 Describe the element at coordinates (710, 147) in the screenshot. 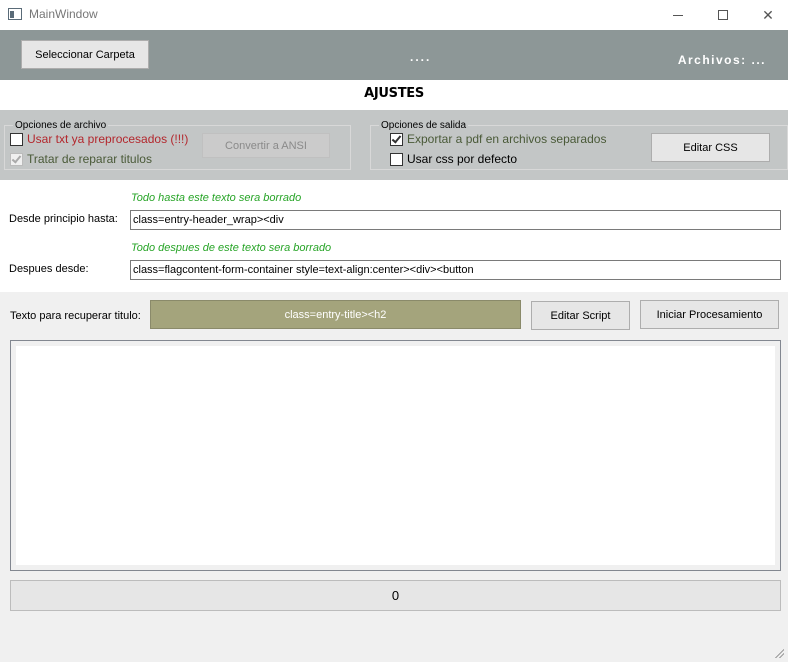

I see `edit-css-button: Editar CSS` at that location.